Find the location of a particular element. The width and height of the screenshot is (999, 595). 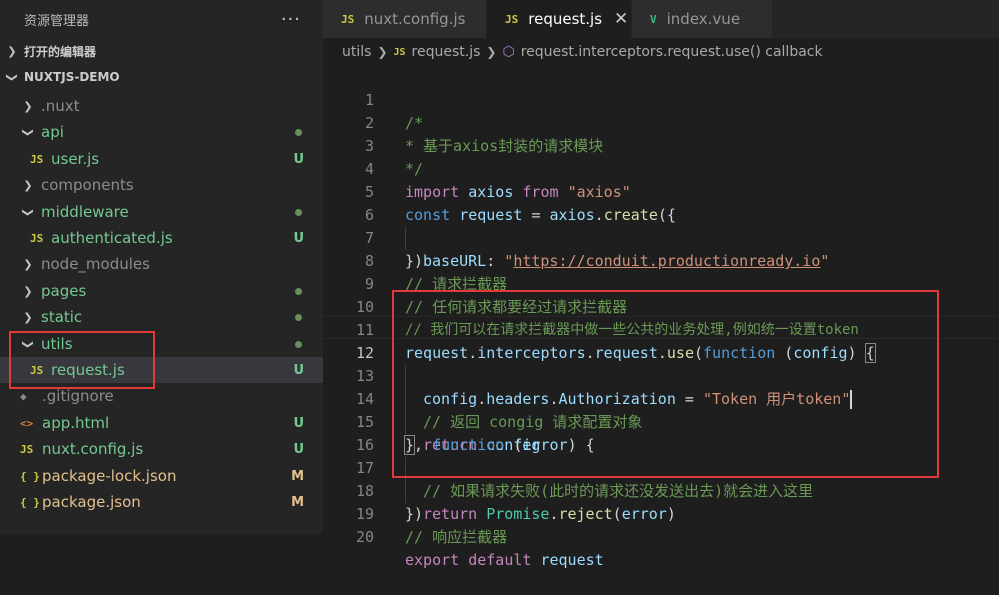

tree-item: { } package-lock.json M is located at coordinates (161, 476).